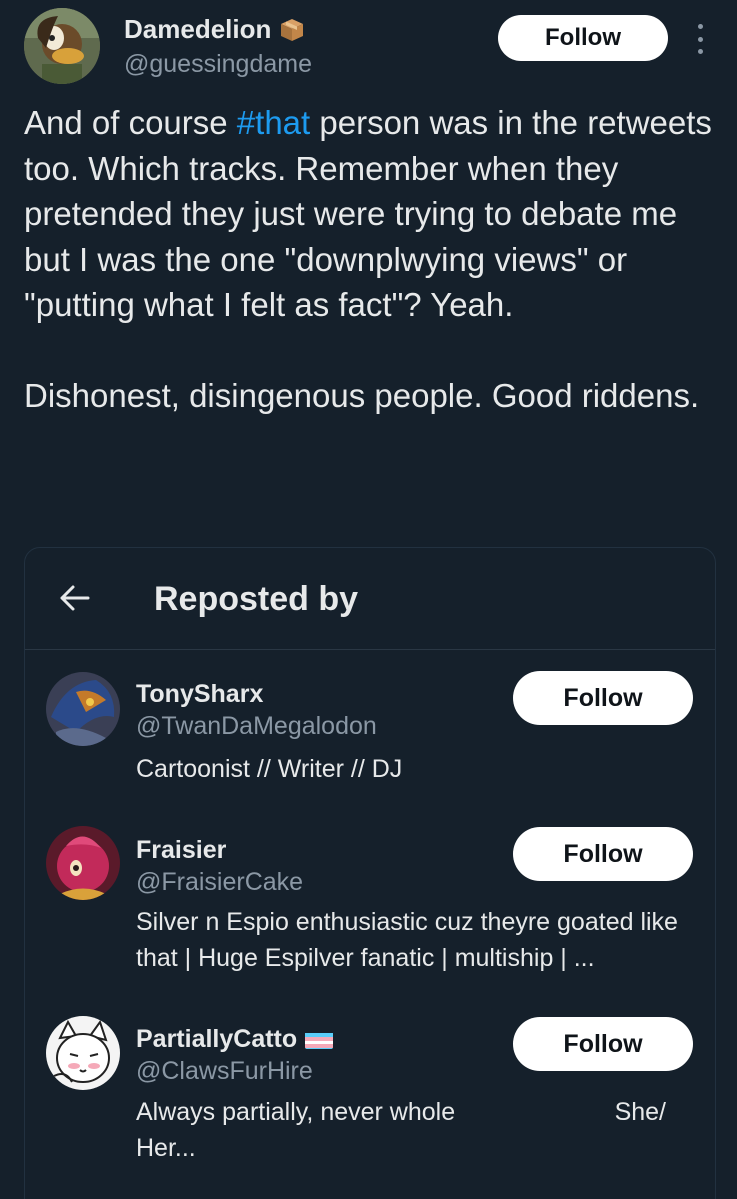  I want to click on package-emoji-icon, so click(292, 30).